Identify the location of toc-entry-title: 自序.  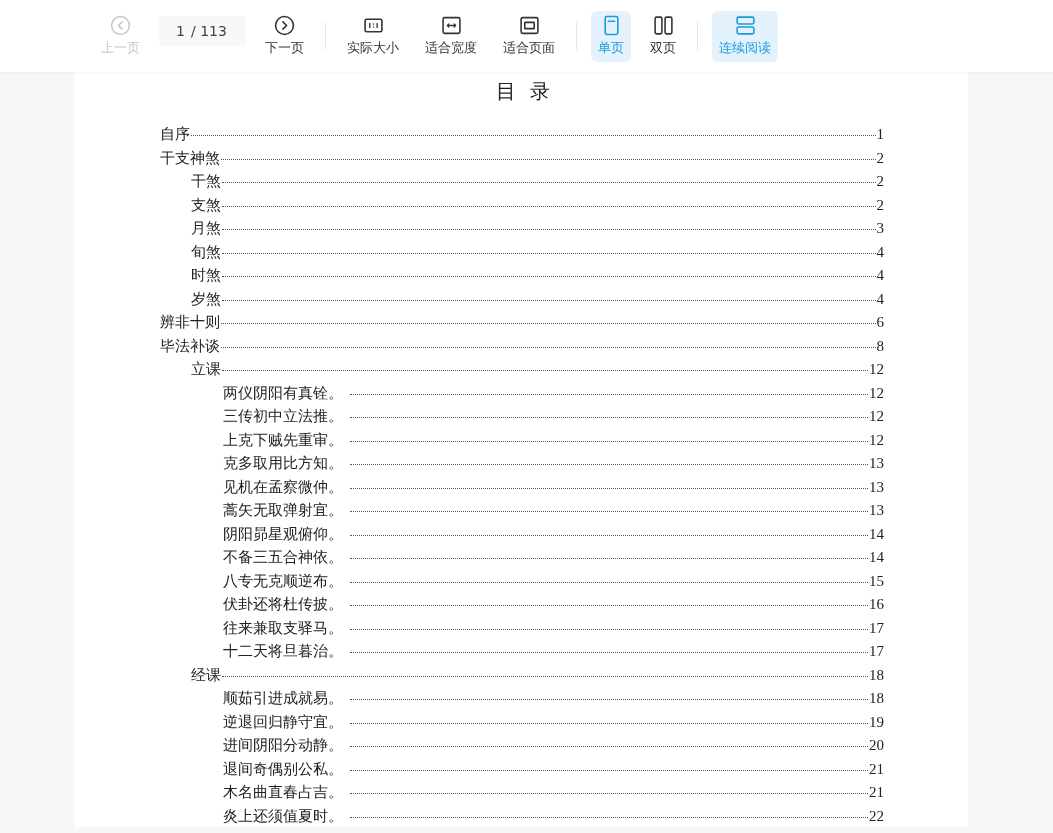
(175, 134).